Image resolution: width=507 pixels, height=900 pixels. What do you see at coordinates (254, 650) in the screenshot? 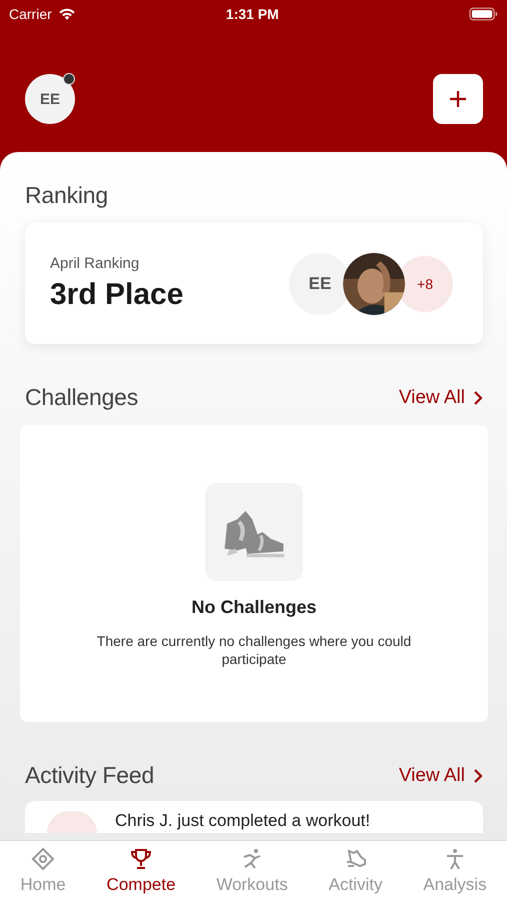
I see `empty-message: There are currently no challenges where you could participate` at bounding box center [254, 650].